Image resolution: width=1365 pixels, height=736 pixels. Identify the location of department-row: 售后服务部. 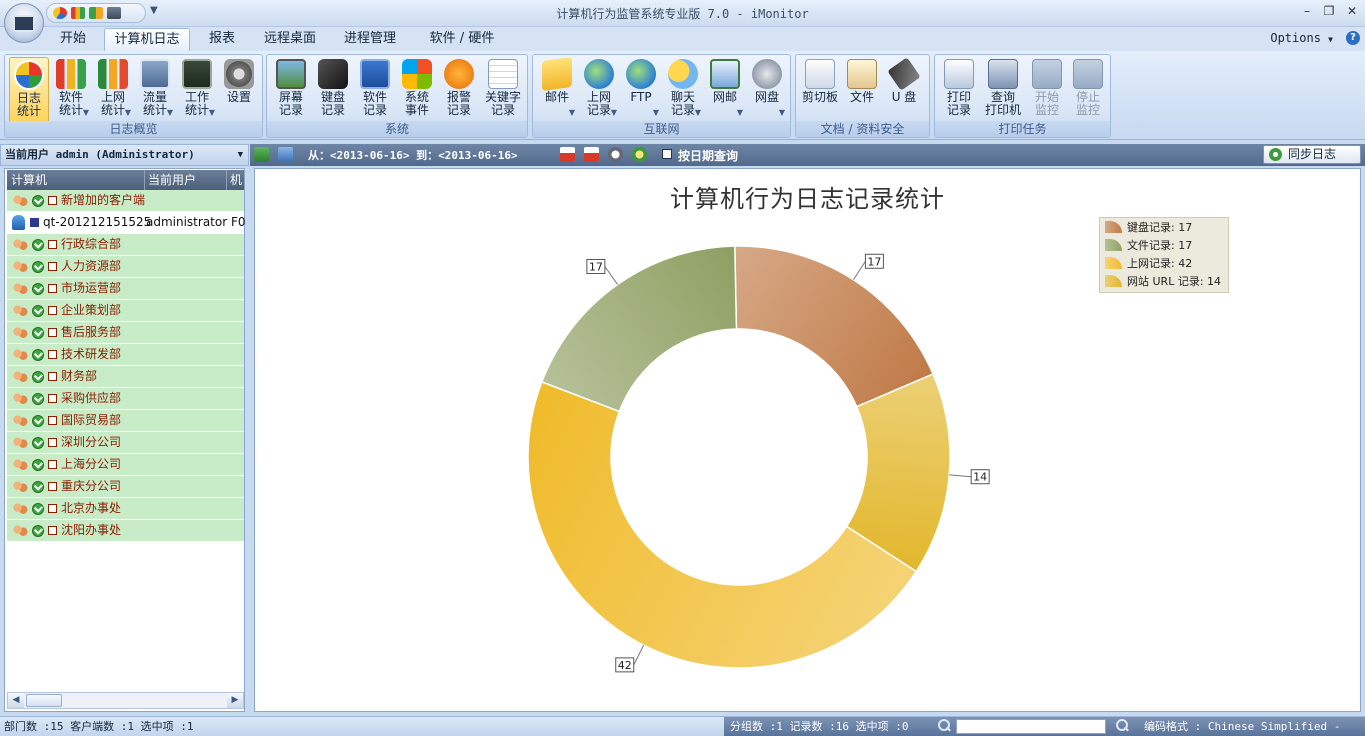
(125, 333).